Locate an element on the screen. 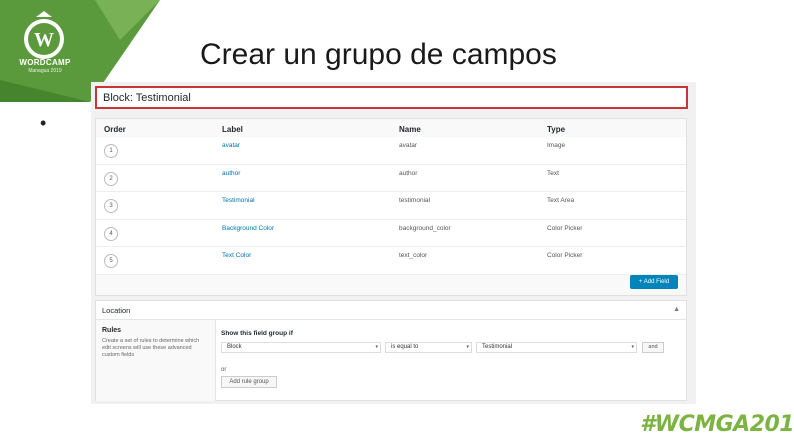  add-field-button: + Add Field is located at coordinates (654, 282).